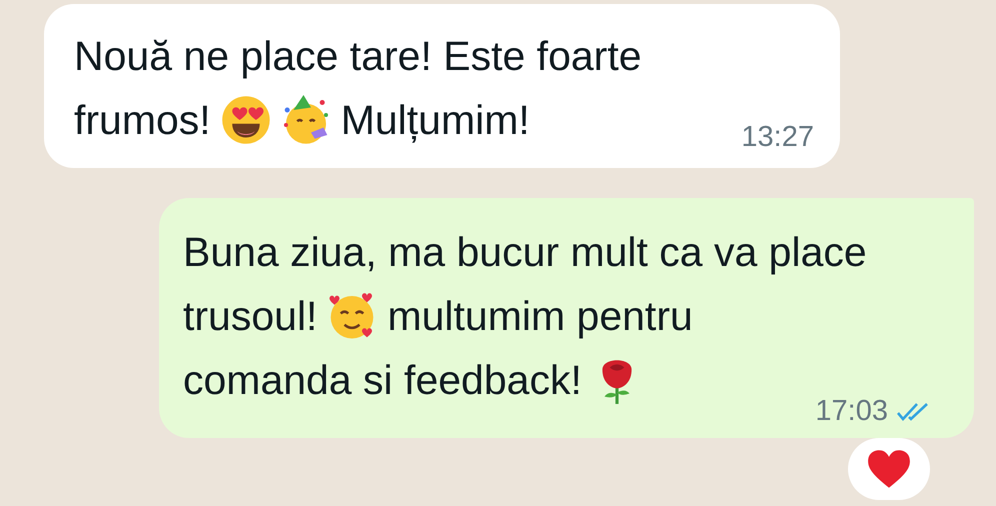  What do you see at coordinates (777, 137) in the screenshot?
I see `message-time: 13:27` at bounding box center [777, 137].